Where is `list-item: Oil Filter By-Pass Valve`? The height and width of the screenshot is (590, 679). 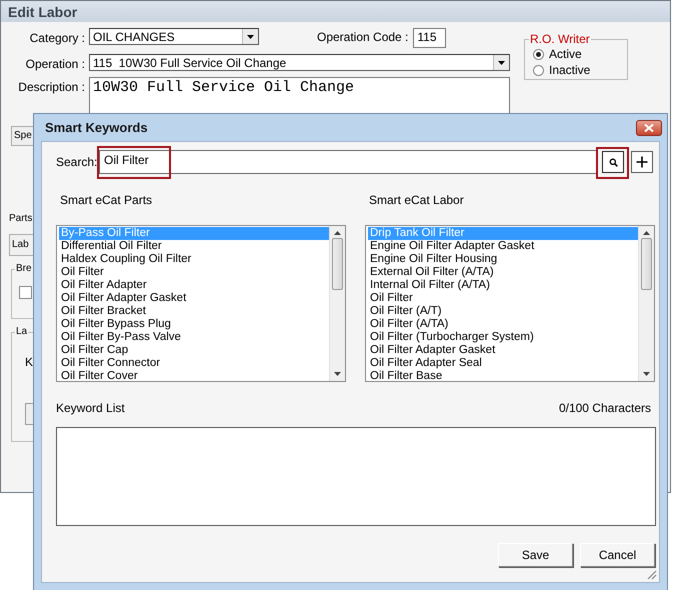 list-item: Oil Filter By-Pass Valve is located at coordinates (194, 337).